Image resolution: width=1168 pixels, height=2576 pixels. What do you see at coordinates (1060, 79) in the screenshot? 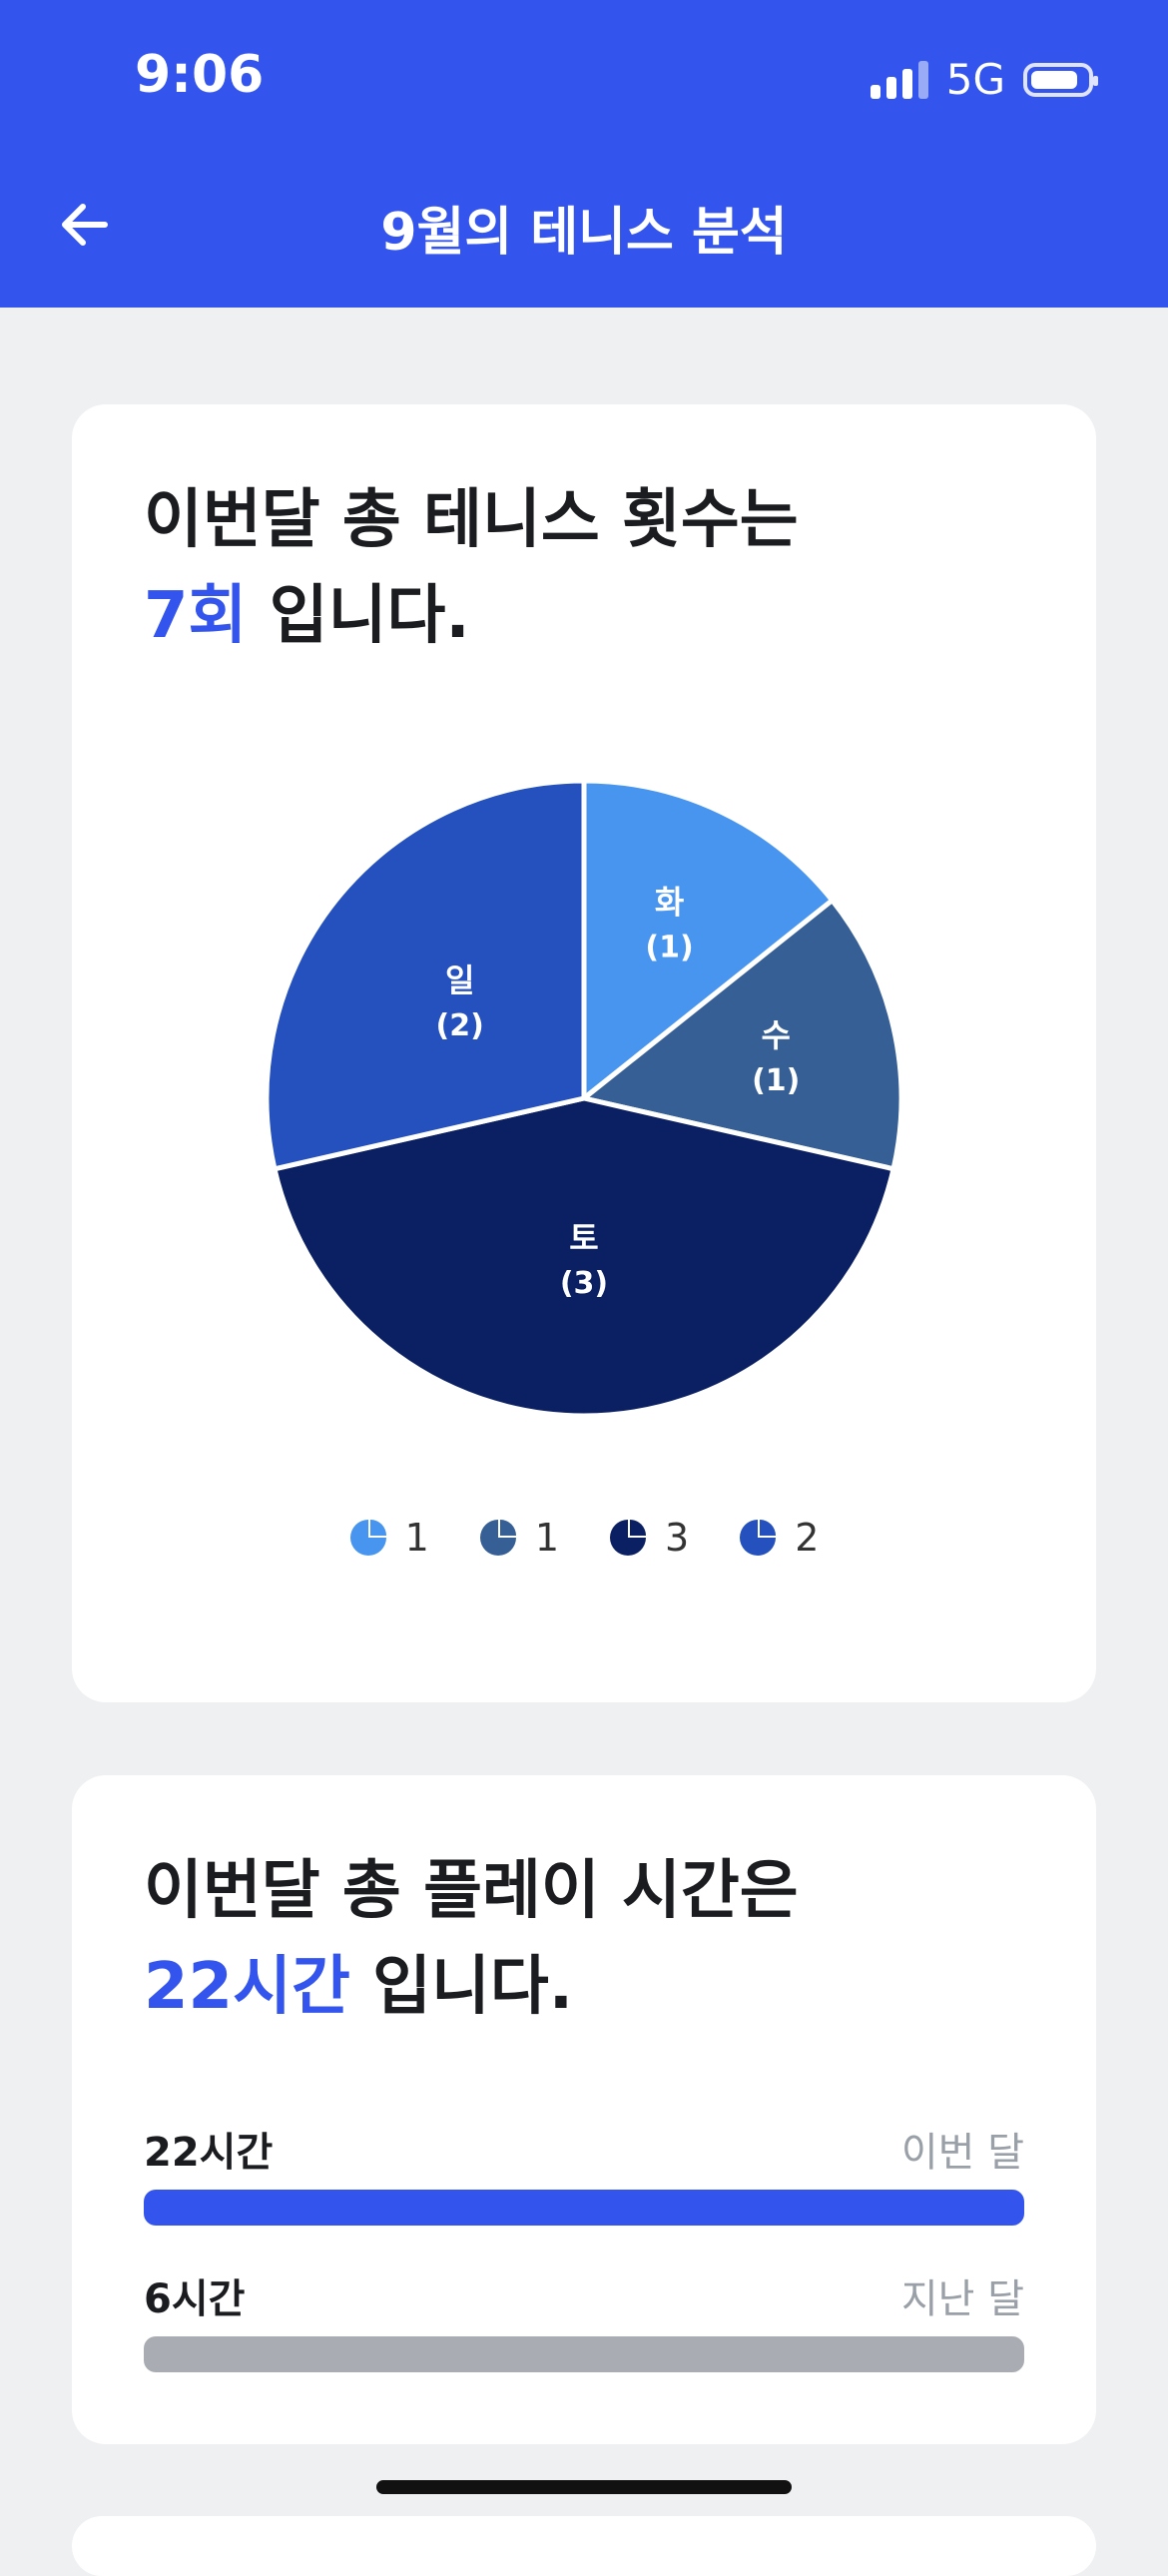
I see `battery-icon` at bounding box center [1060, 79].